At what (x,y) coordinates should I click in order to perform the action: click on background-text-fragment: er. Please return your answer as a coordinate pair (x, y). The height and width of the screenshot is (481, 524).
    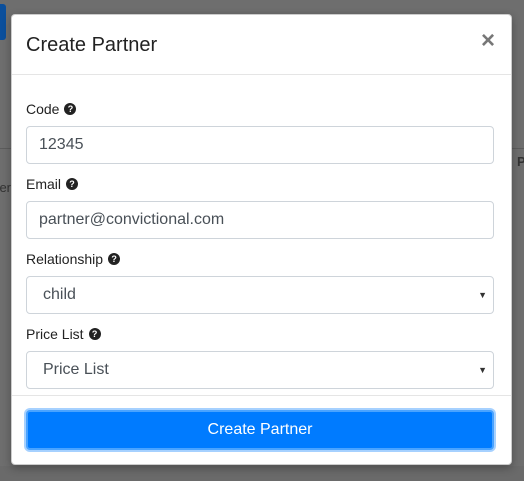
    Looking at the image, I should click on (5, 187).